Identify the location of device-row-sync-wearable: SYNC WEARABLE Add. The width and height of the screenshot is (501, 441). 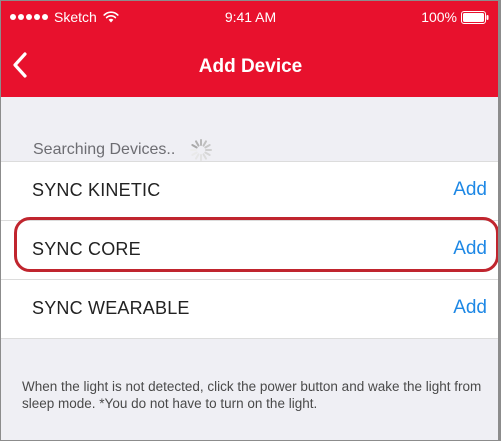
(250, 309).